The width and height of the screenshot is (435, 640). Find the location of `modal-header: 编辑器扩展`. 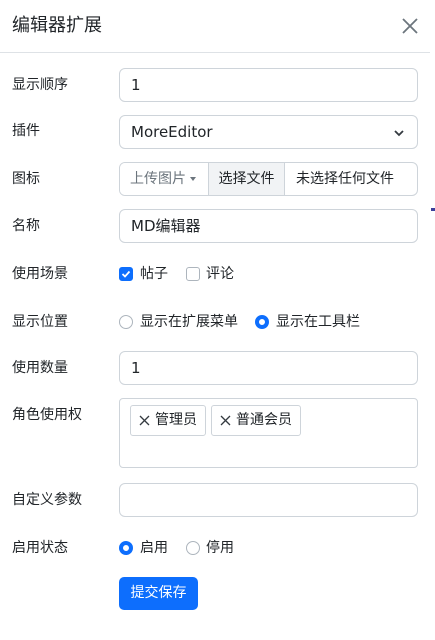

modal-header: 编辑器扩展 is located at coordinates (215, 26).